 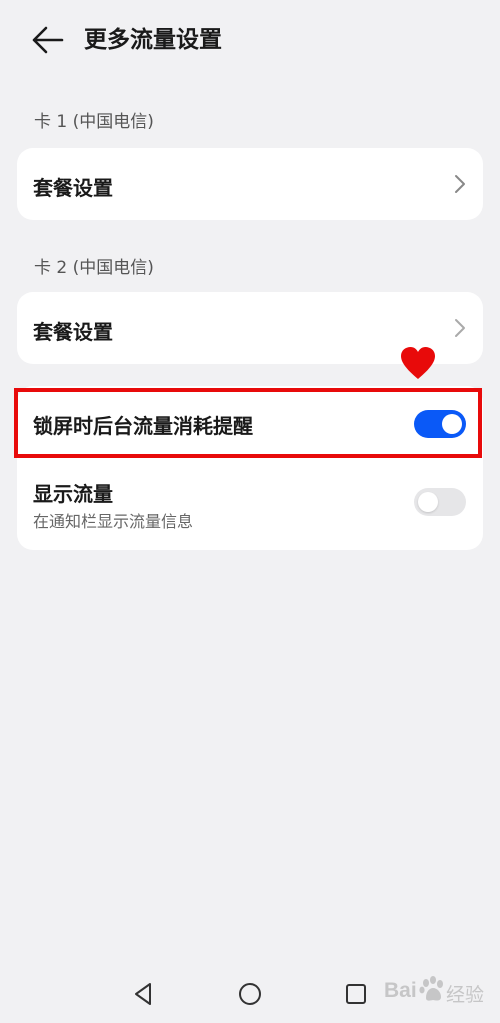 I want to click on card1-plan-settings-label: 套餐设置, so click(x=73, y=188).